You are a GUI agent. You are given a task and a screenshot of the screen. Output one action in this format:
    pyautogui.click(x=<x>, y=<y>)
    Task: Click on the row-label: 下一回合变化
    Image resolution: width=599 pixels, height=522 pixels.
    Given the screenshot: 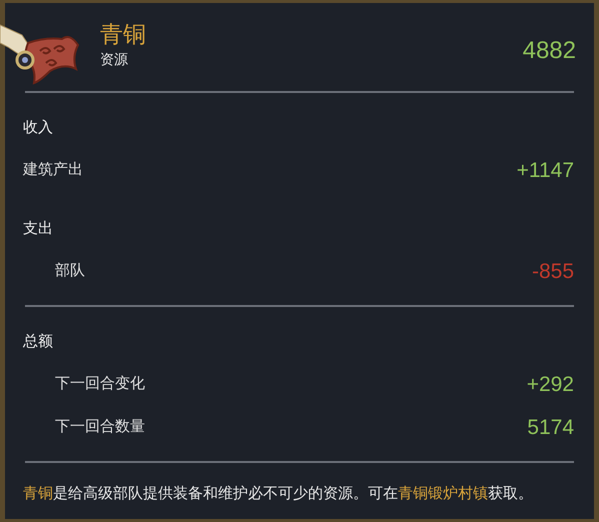 What is the action you would take?
    pyautogui.click(x=100, y=384)
    